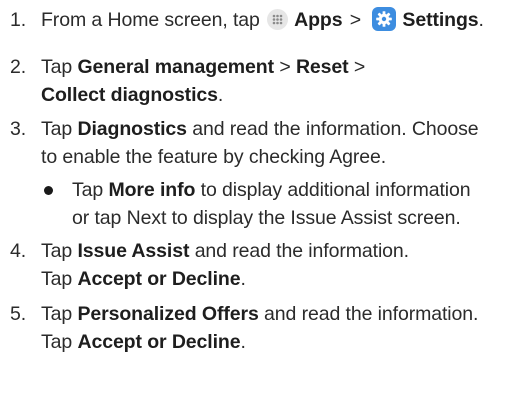 Image resolution: width=519 pixels, height=394 pixels. Describe the element at coordinates (335, 129) in the screenshot. I see `step-rest: and read the information. Choose` at that location.